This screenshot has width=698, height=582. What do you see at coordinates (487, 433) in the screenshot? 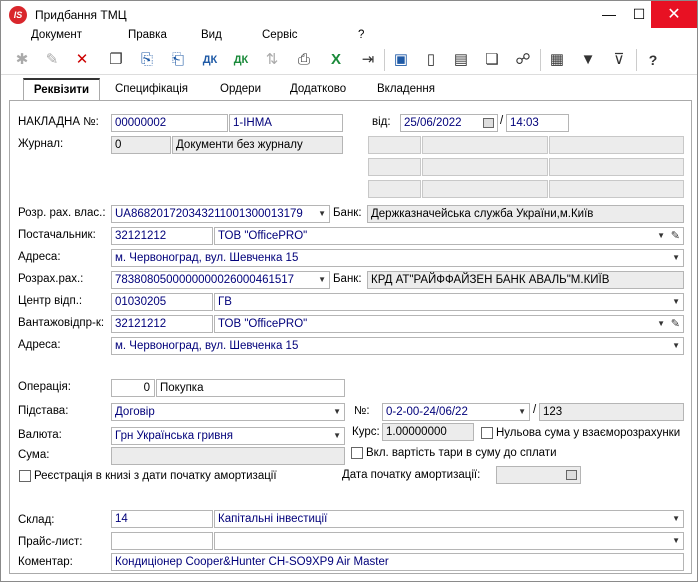
I see `zero-sum-checkbox` at bounding box center [487, 433].